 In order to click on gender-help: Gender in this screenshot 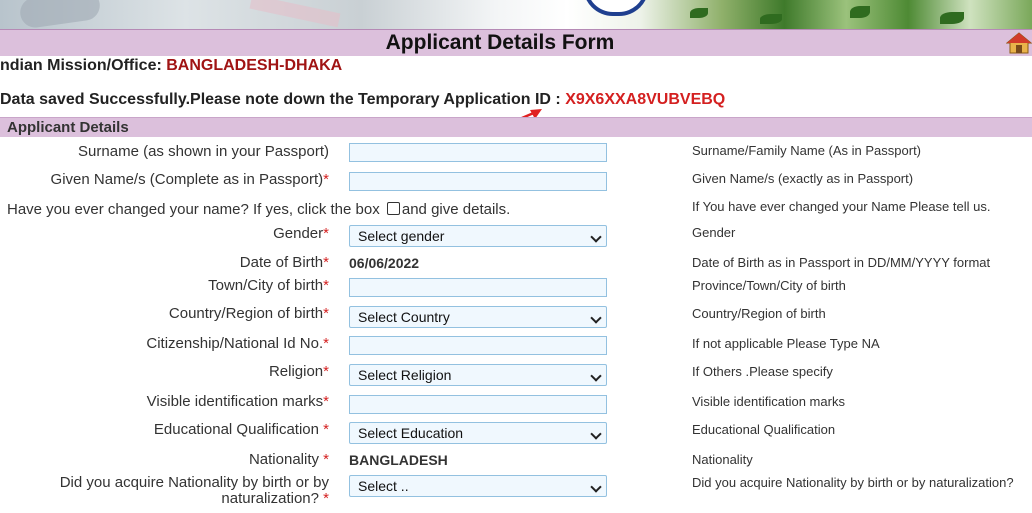, I will do `click(714, 232)`.